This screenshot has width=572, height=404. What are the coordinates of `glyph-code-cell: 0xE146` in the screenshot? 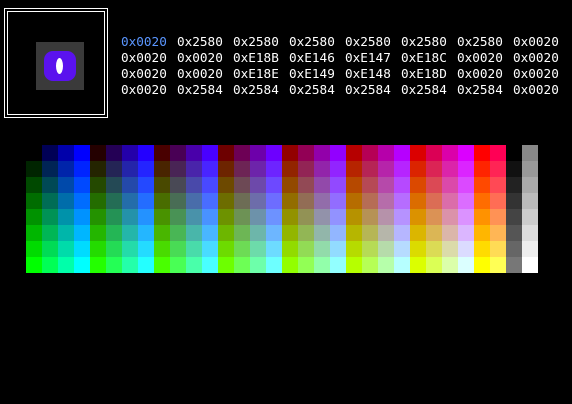 It's located at (317, 58).